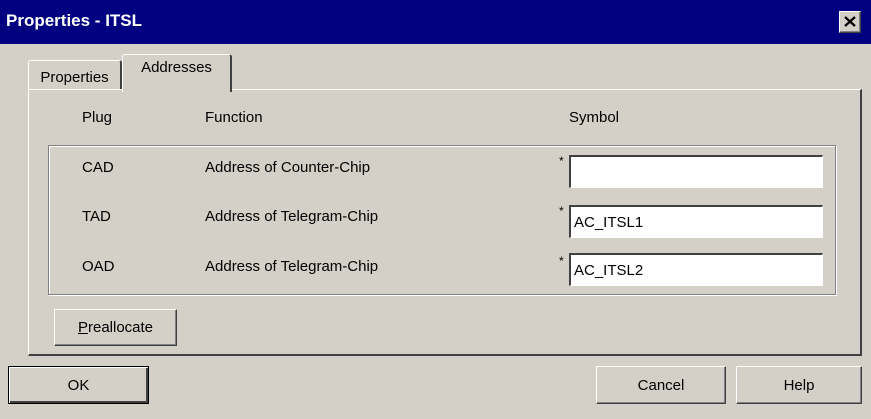 The height and width of the screenshot is (419, 871). What do you see at coordinates (234, 117) in the screenshot?
I see `function-column-header: Function` at bounding box center [234, 117].